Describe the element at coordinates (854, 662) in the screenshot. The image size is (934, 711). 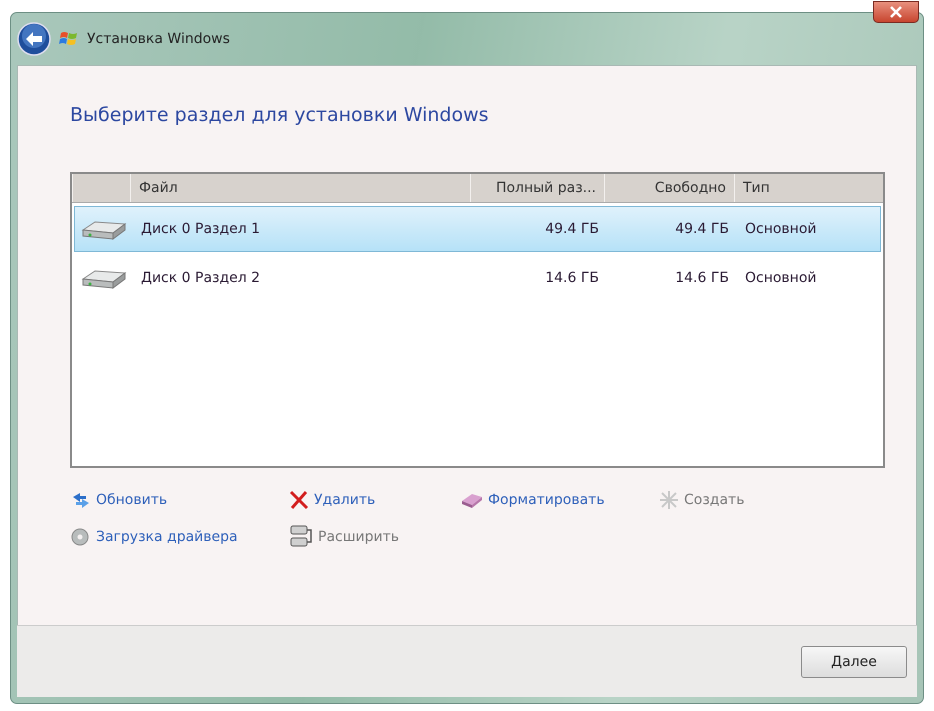
I see `next-button: Далее` at that location.